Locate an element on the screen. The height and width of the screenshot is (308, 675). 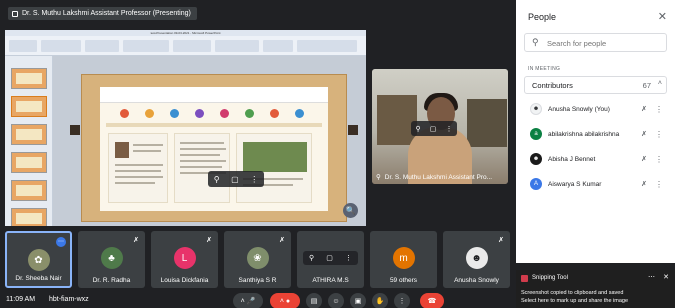
clock: 11:09 AM is located at coordinates (21, 299).